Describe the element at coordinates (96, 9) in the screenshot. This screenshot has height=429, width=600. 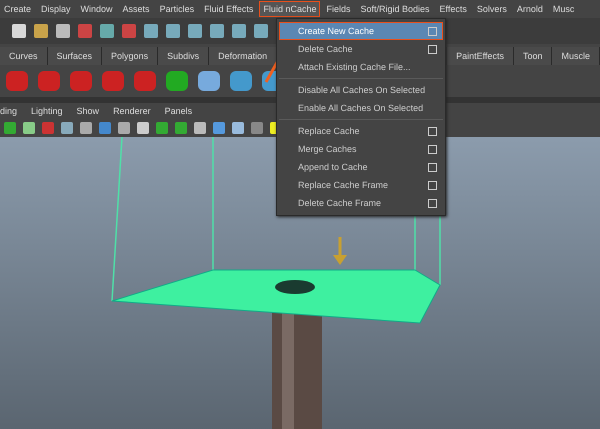
I see `menu-item: Window` at that location.